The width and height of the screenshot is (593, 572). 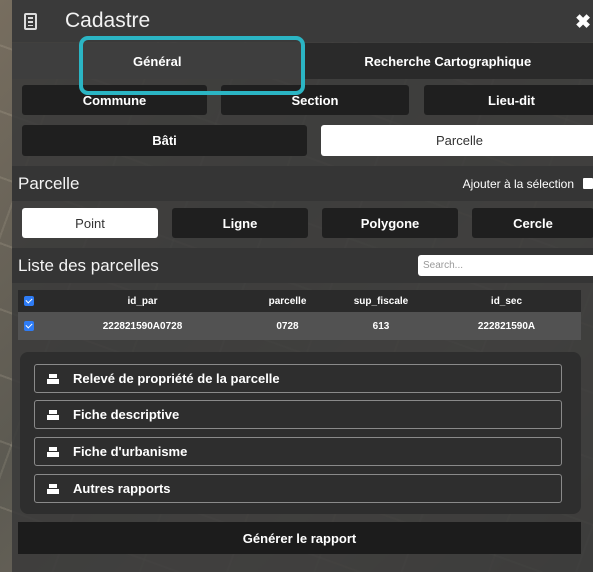 I want to click on parcelle-section-header: Parcelle Ajouter à la sélection, so click(x=302, y=183).